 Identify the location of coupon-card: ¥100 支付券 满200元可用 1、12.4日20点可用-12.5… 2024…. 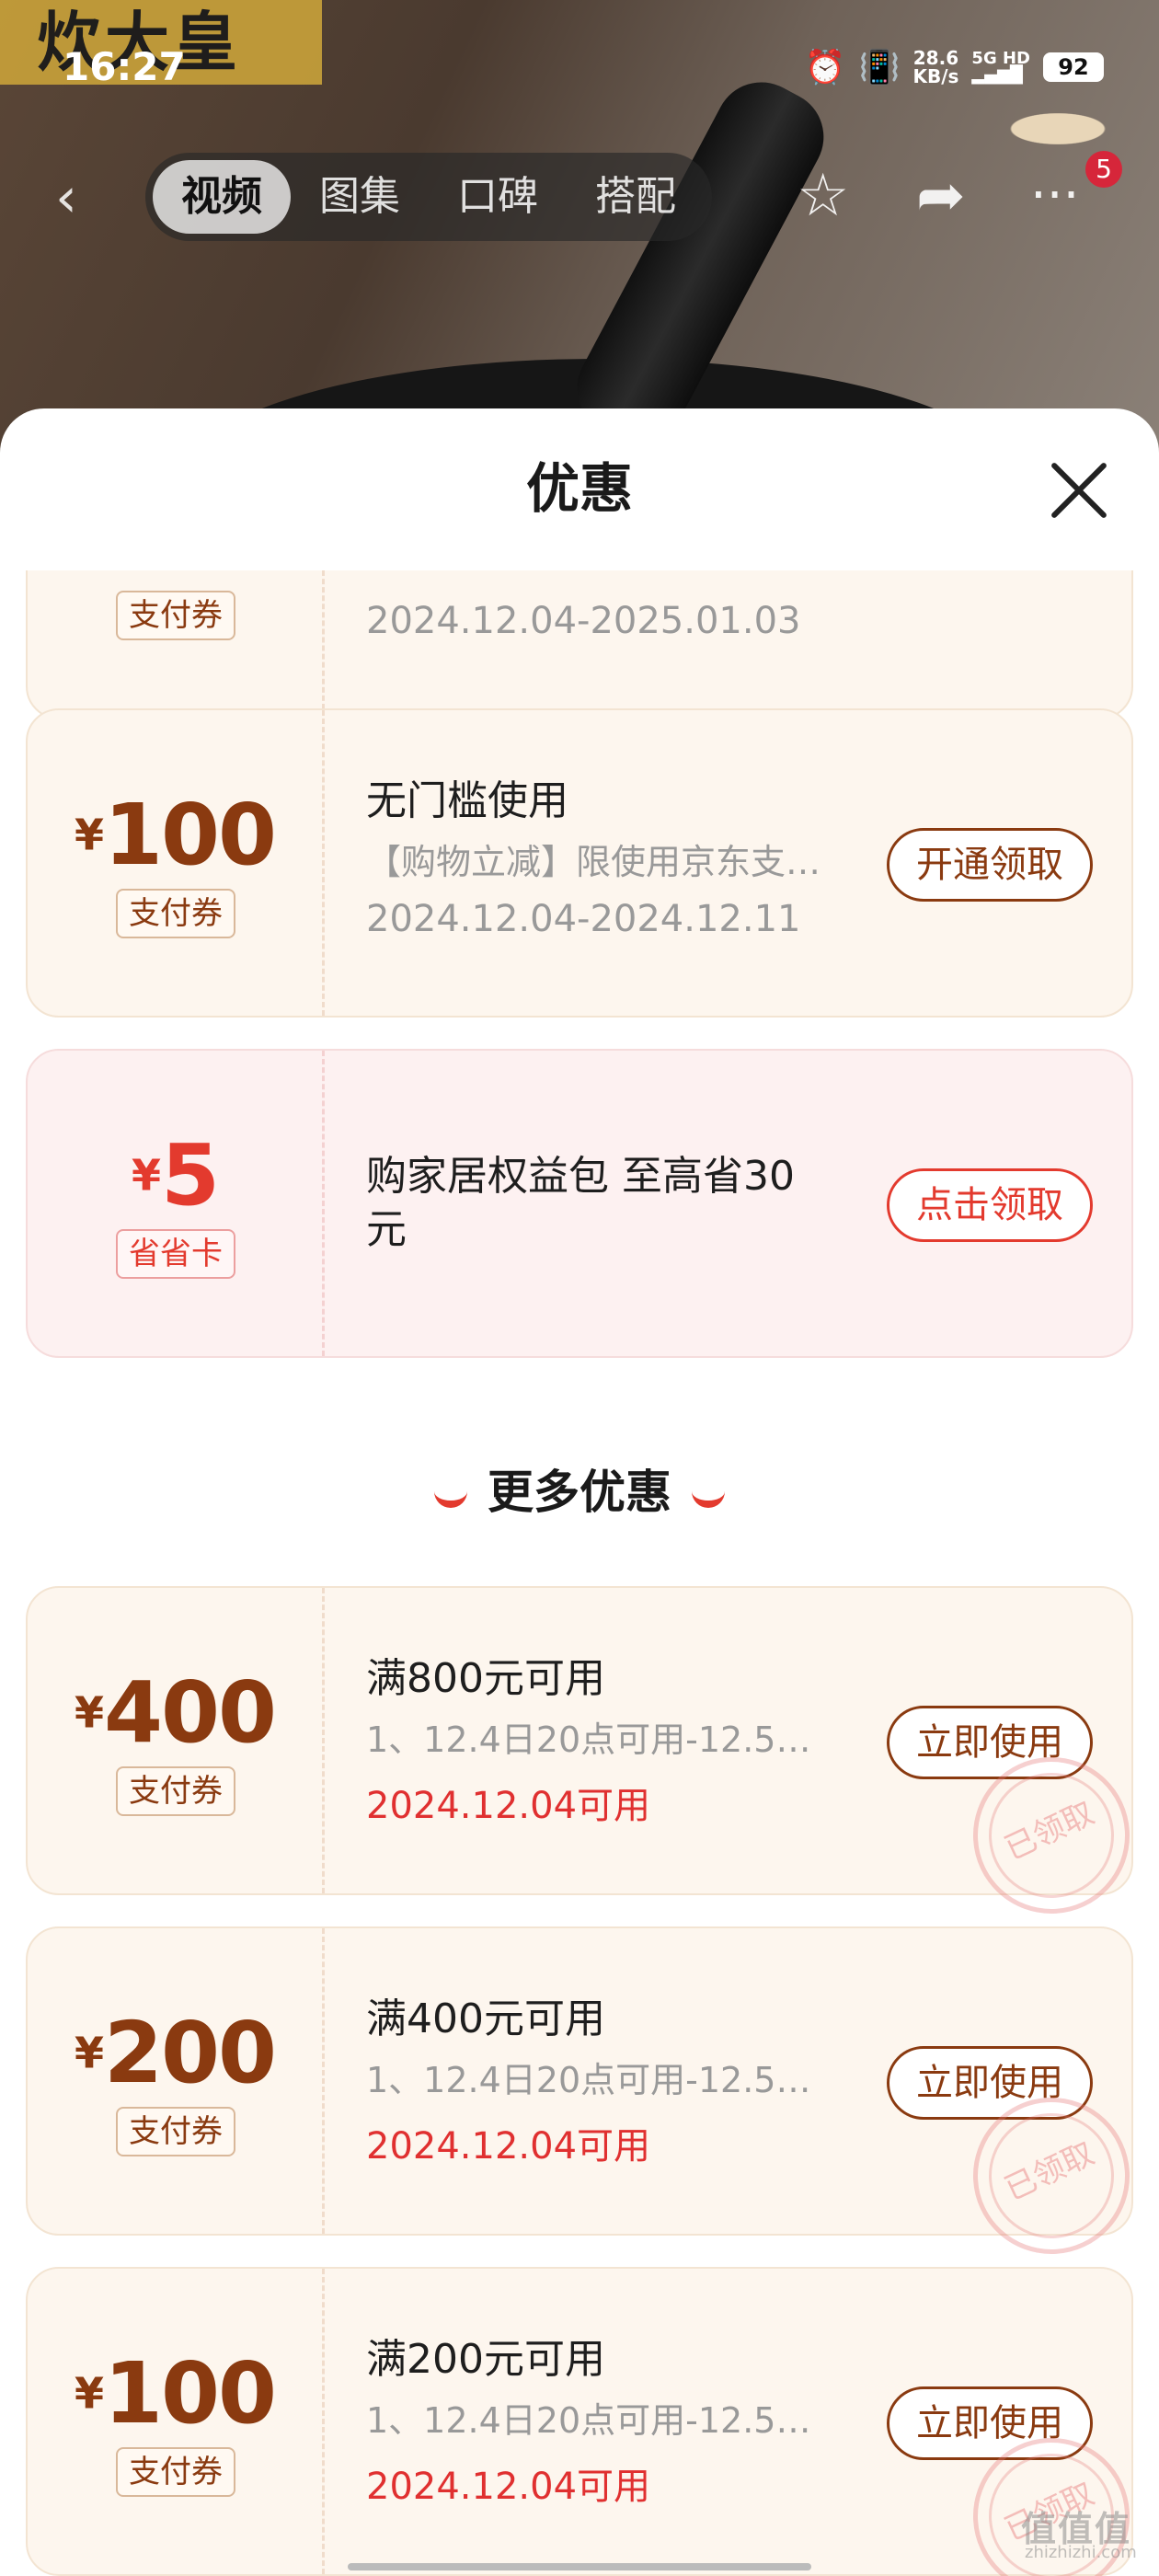
(590, 2421).